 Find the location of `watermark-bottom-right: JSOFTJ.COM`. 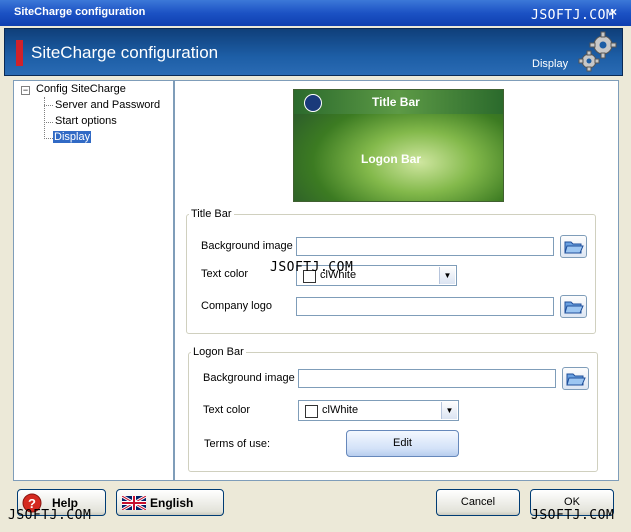

watermark-bottom-right: JSOFTJ.COM is located at coordinates (573, 515).